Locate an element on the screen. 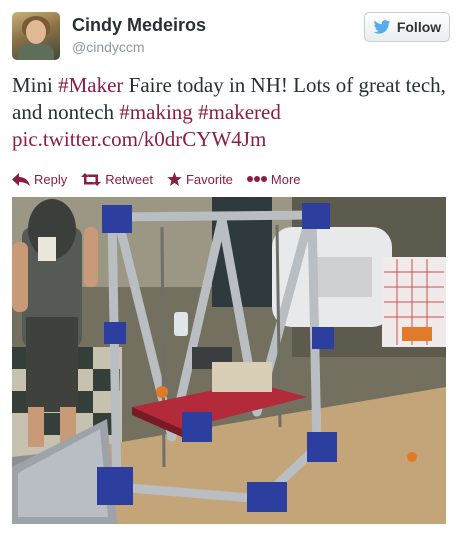 Image resolution: width=466 pixels, height=541 pixels. follow-button: Follow is located at coordinates (407, 27).